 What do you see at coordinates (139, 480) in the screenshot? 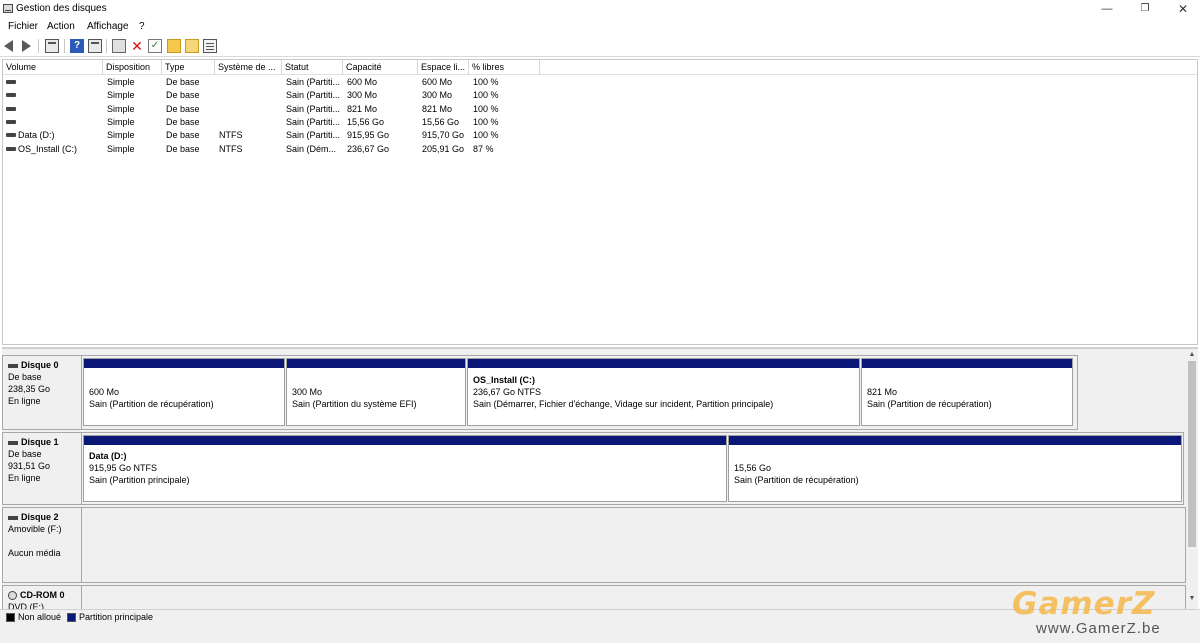
I see `partition-status: Sain (Partition principale)` at bounding box center [139, 480].